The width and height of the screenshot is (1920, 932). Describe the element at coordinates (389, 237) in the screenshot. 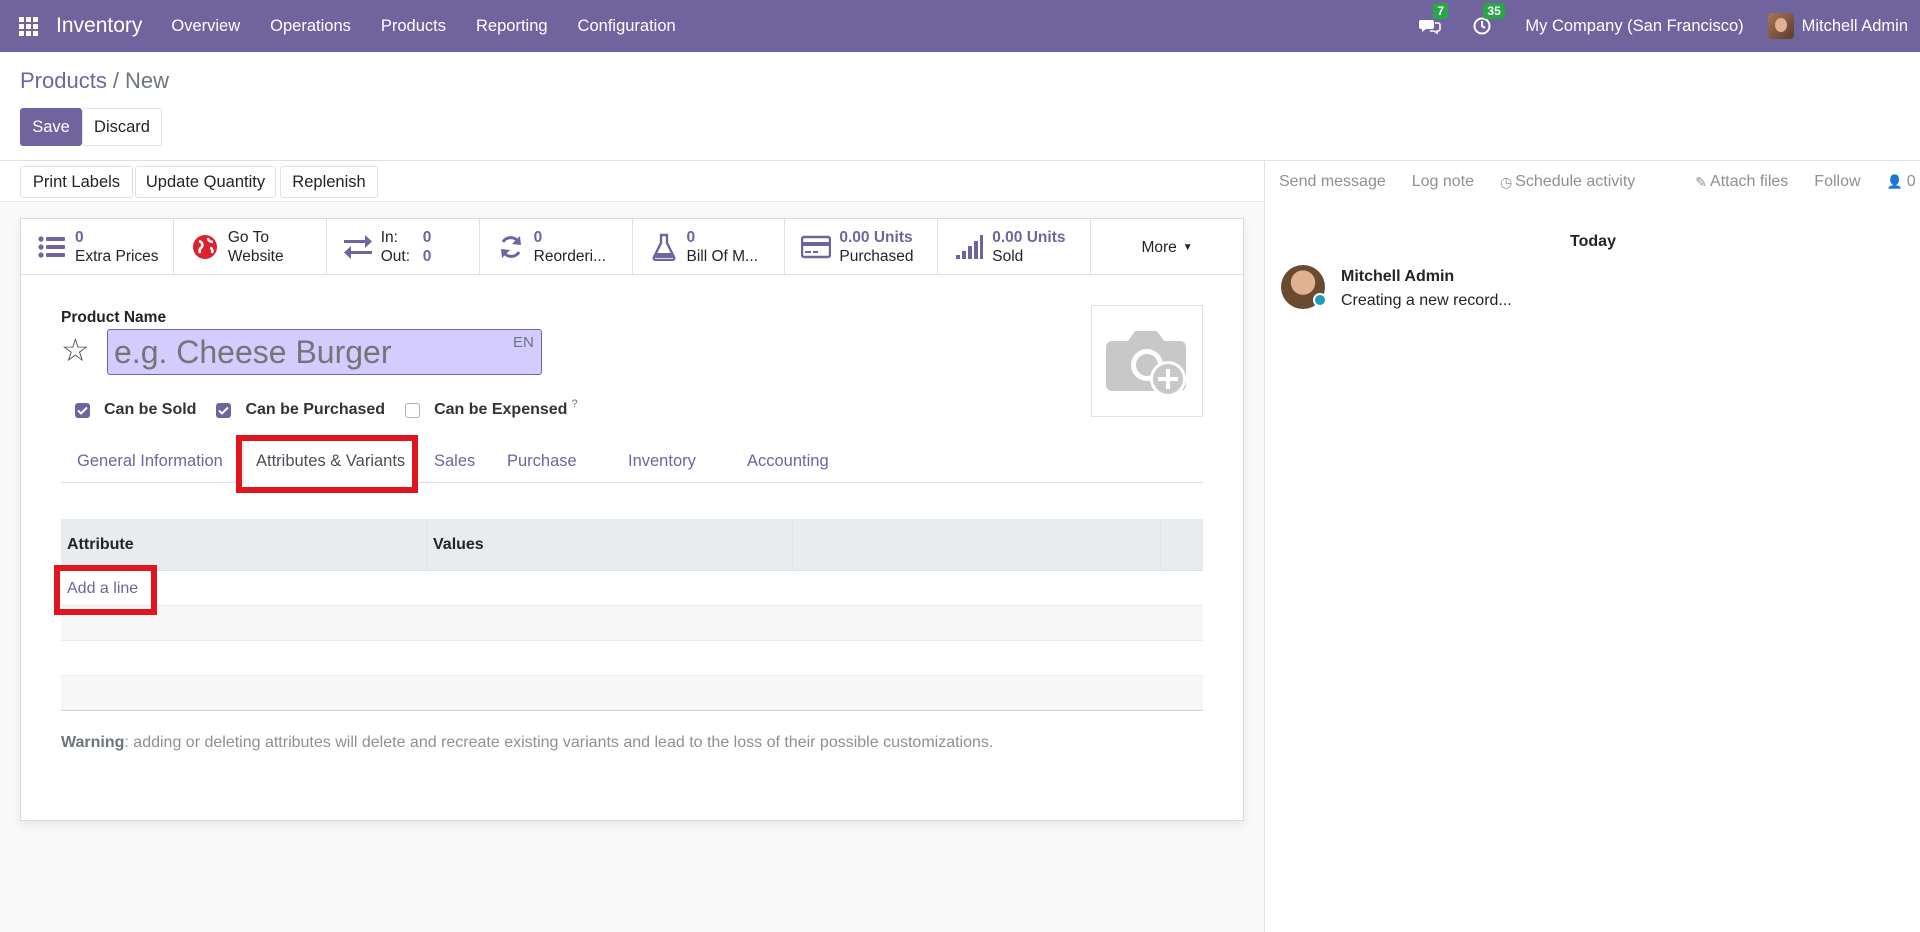

I see `in-label: In:` at that location.